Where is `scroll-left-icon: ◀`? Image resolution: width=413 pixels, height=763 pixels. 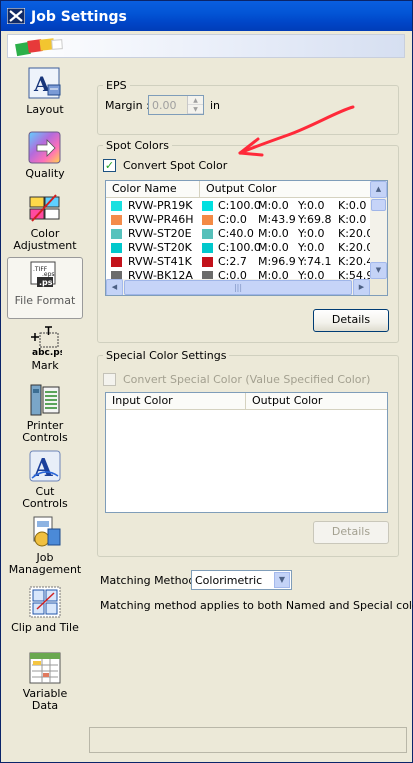 scroll-left-icon: ◀ is located at coordinates (114, 287).